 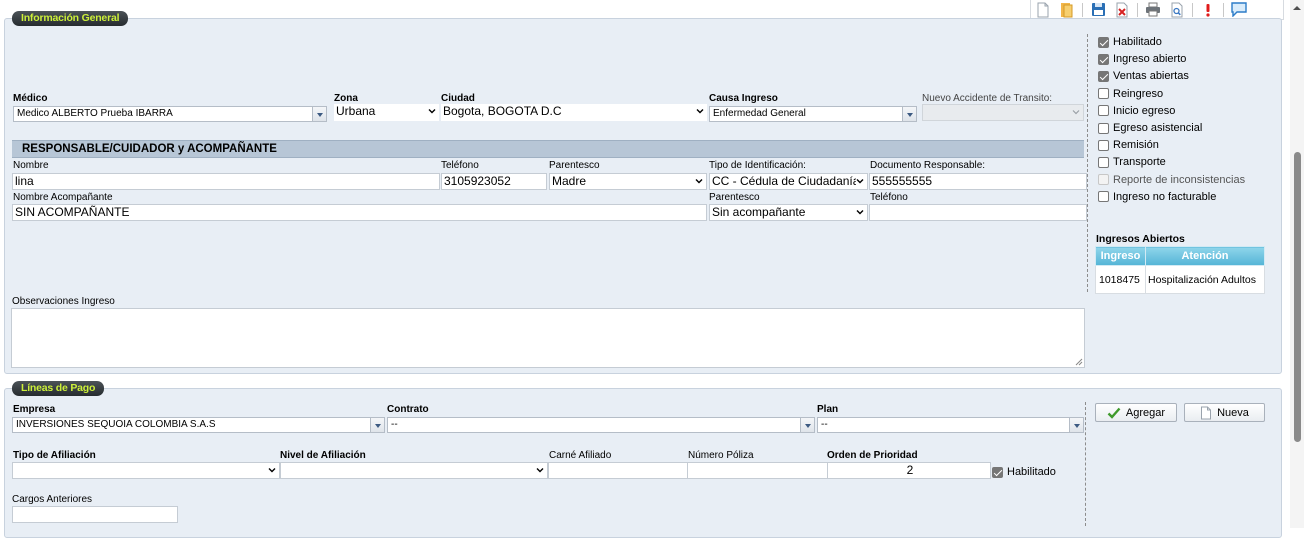 What do you see at coordinates (54, 455) in the screenshot?
I see `tipo-afiliacion-label: Tipo de Afiliación` at bounding box center [54, 455].